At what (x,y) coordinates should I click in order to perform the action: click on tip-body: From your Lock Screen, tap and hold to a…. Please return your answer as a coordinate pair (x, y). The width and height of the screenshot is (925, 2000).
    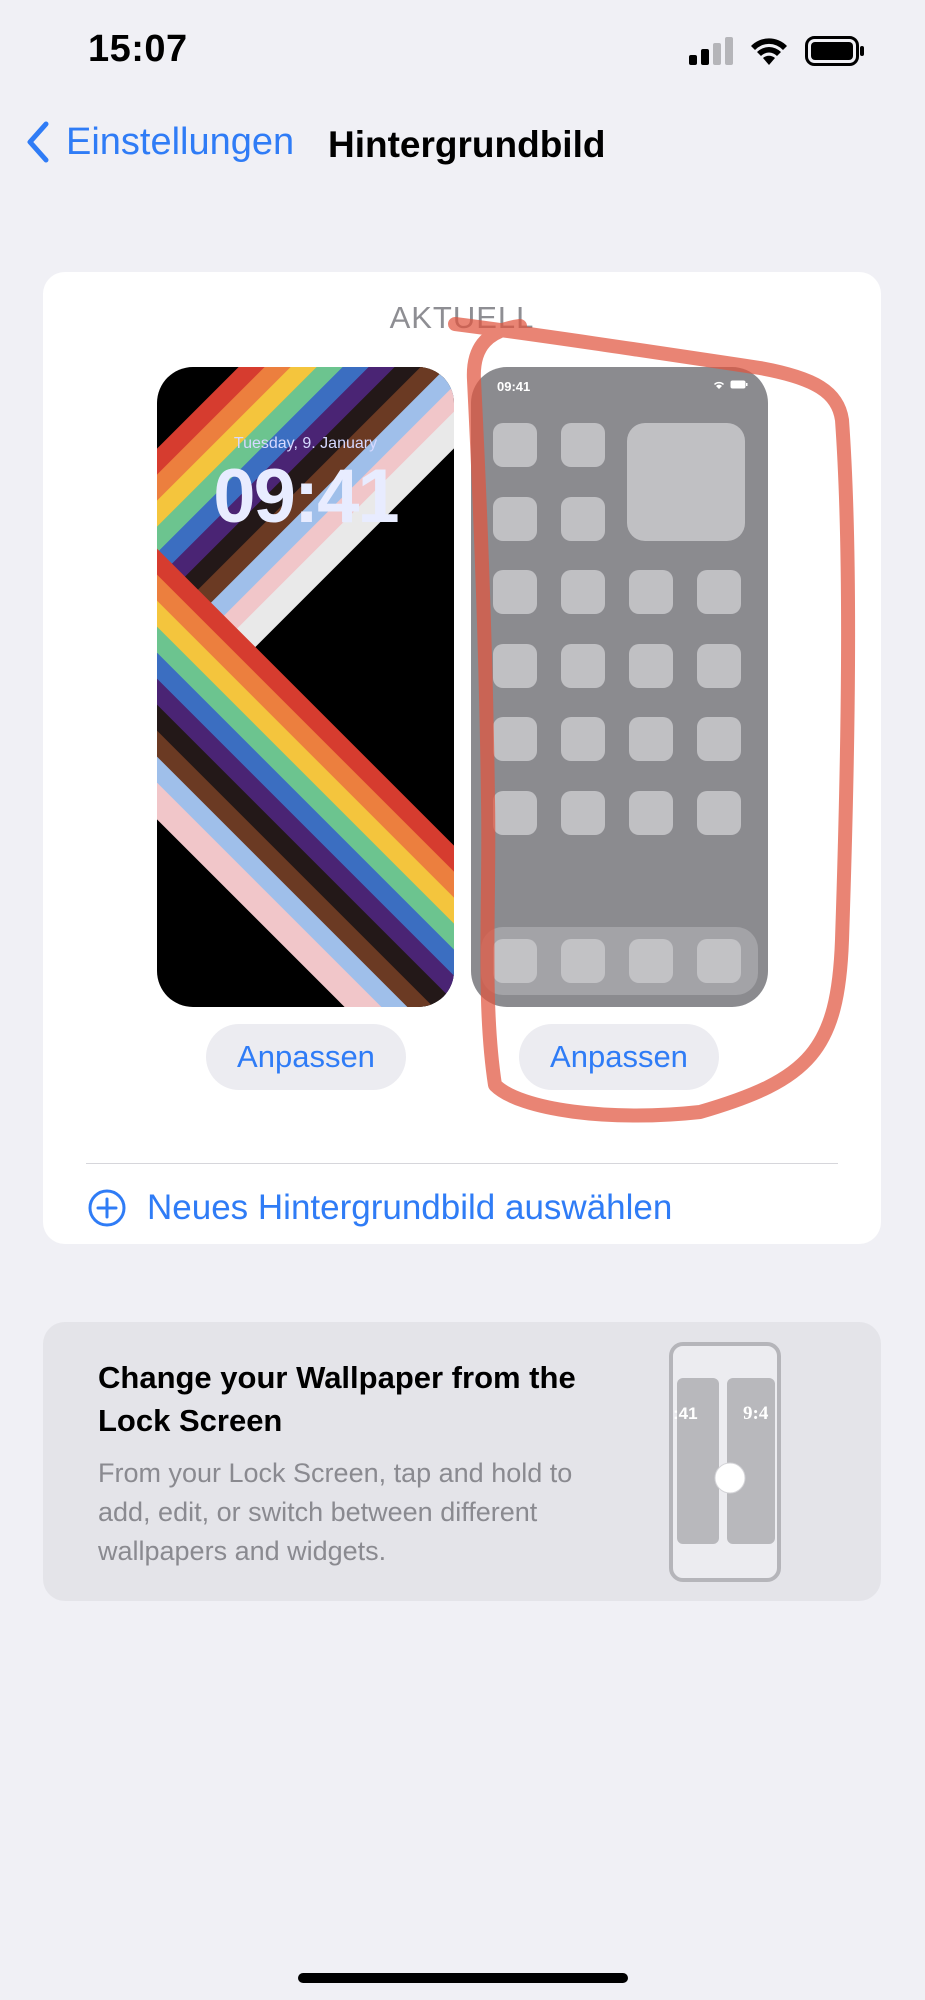
    Looking at the image, I should click on (335, 1512).